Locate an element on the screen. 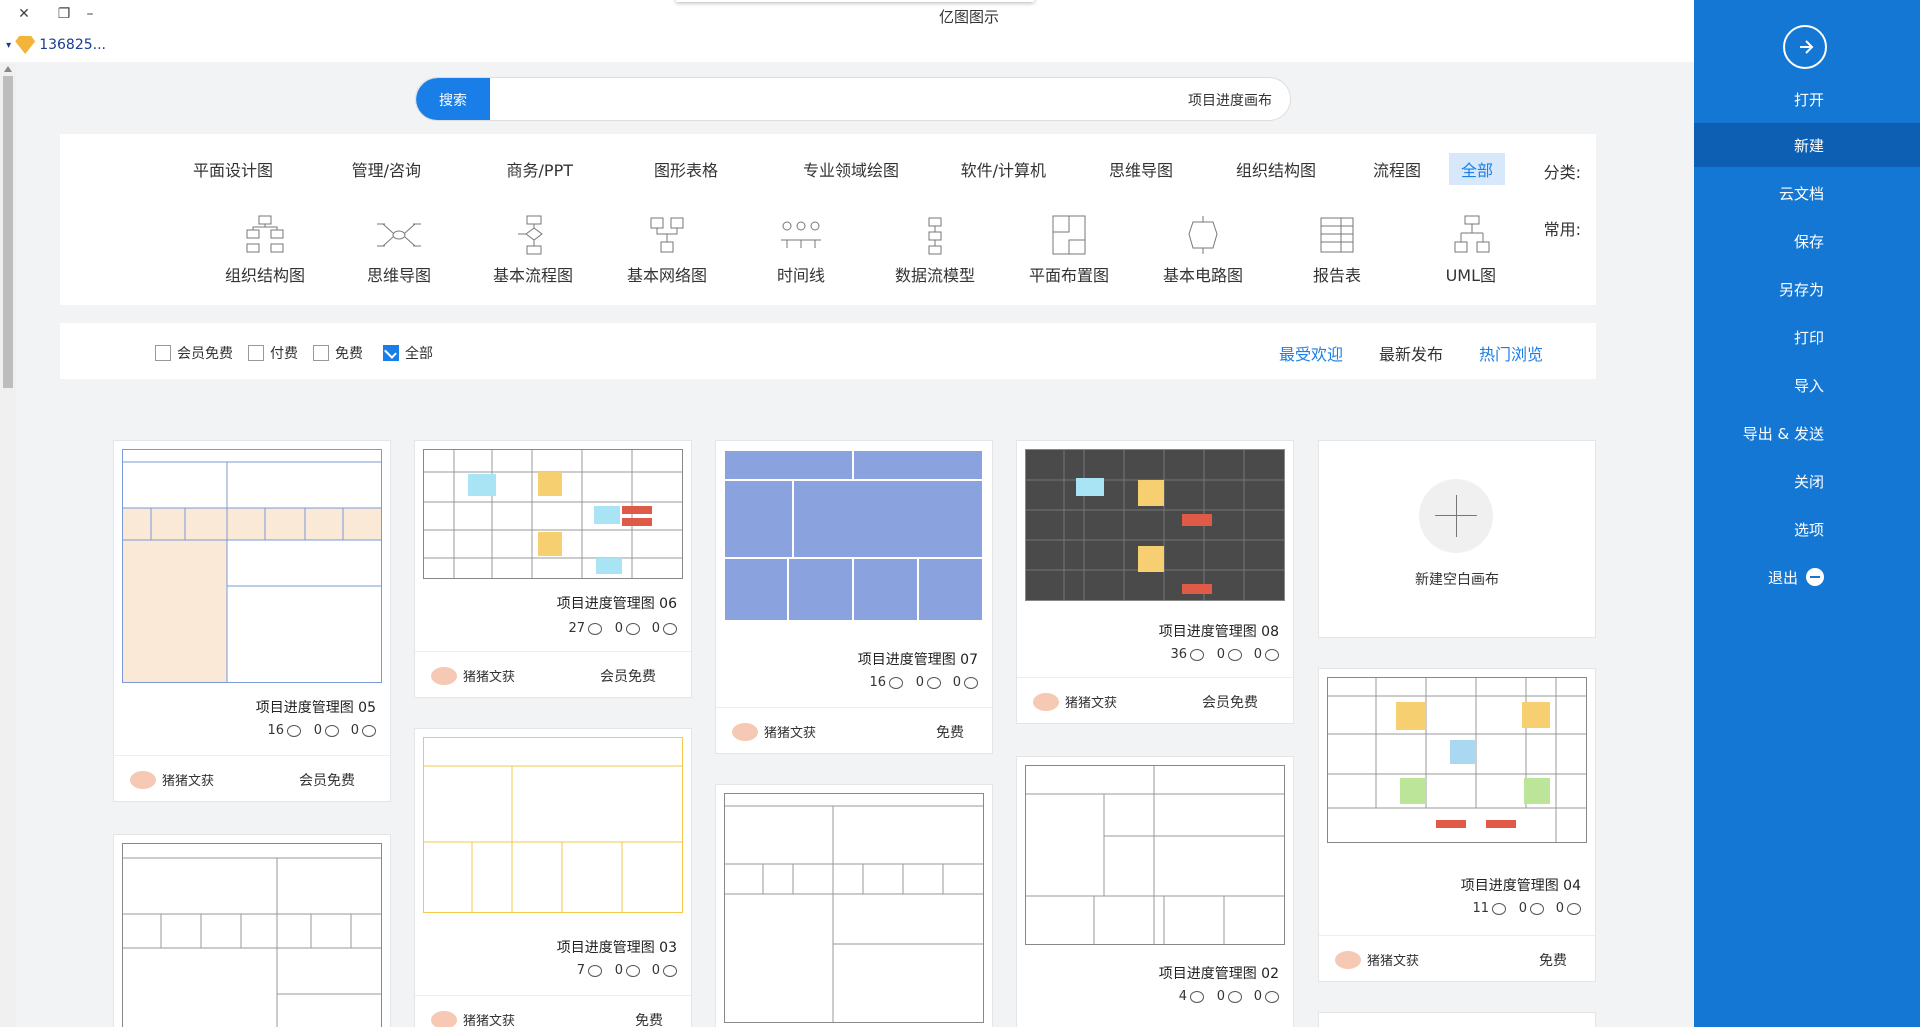 The width and height of the screenshot is (1920, 1027). back-icon is located at coordinates (1805, 47).